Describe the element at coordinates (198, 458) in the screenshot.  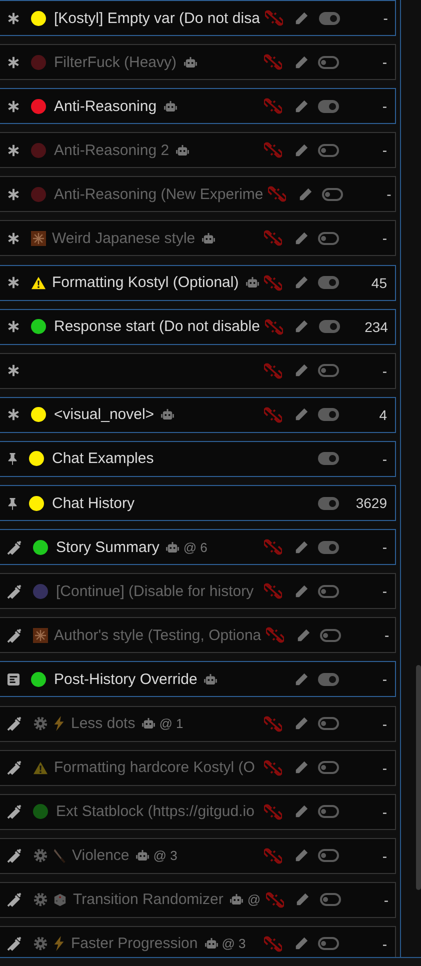
I see `prompt-row: Chat Examples -` at that location.